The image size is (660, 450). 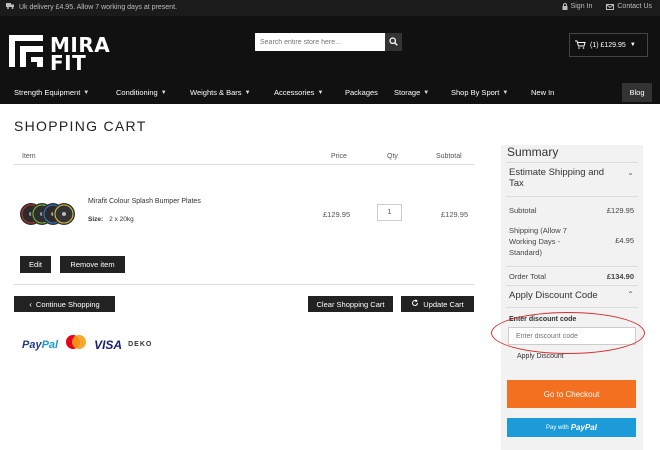 What do you see at coordinates (392, 156) in the screenshot?
I see `column-header-qty: Qty` at bounding box center [392, 156].